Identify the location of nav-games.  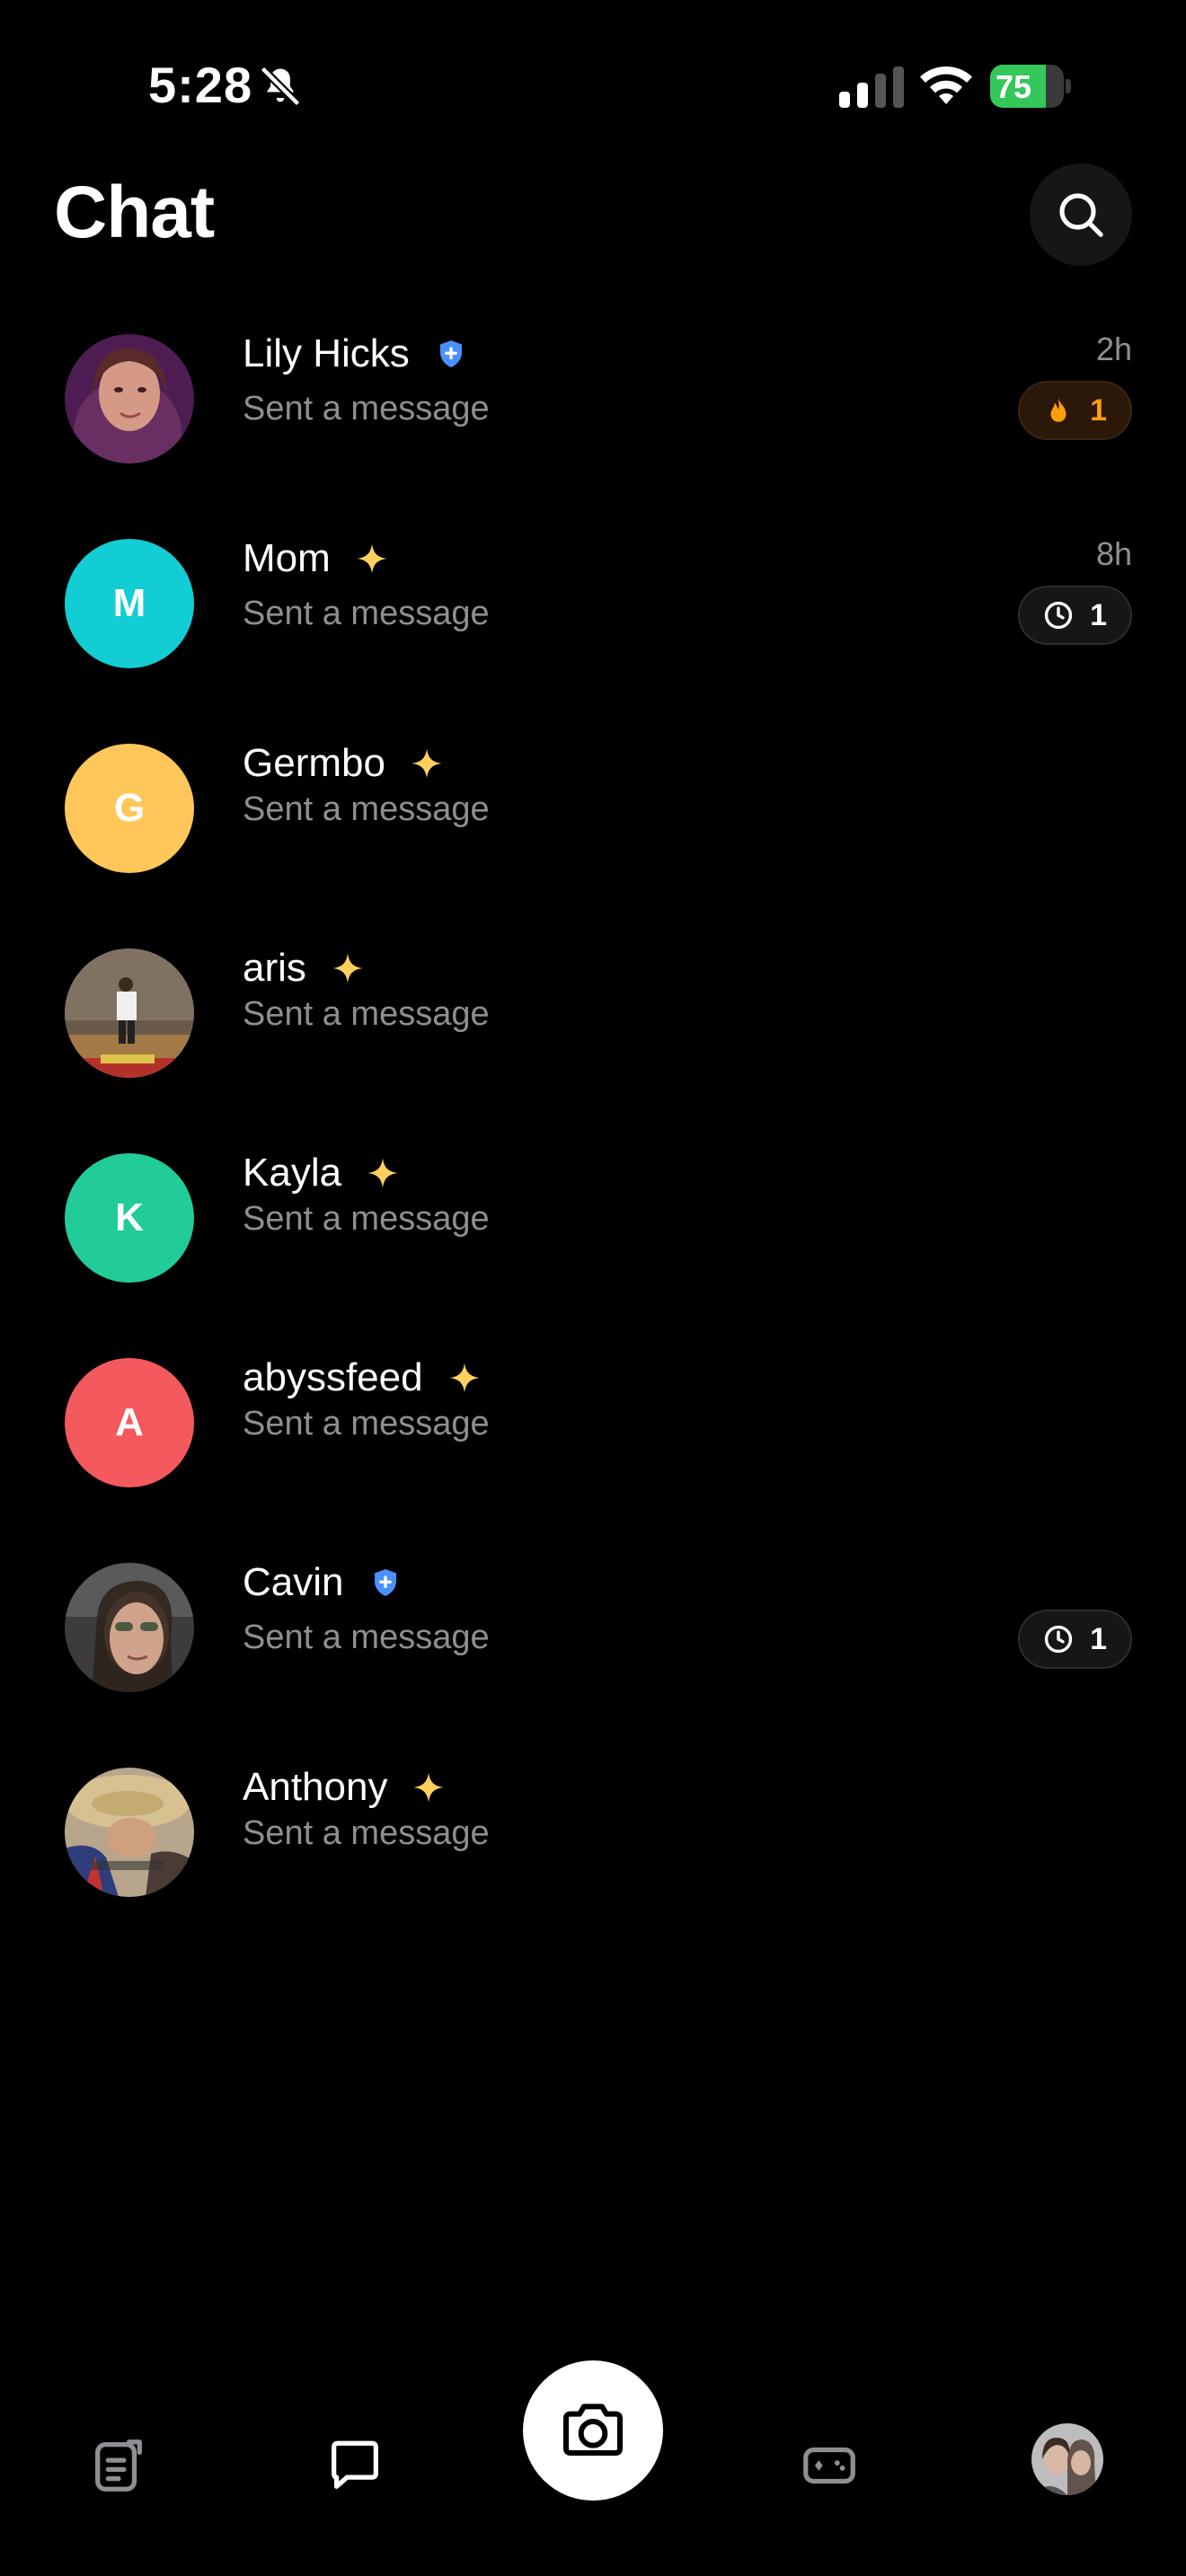
(829, 2465).